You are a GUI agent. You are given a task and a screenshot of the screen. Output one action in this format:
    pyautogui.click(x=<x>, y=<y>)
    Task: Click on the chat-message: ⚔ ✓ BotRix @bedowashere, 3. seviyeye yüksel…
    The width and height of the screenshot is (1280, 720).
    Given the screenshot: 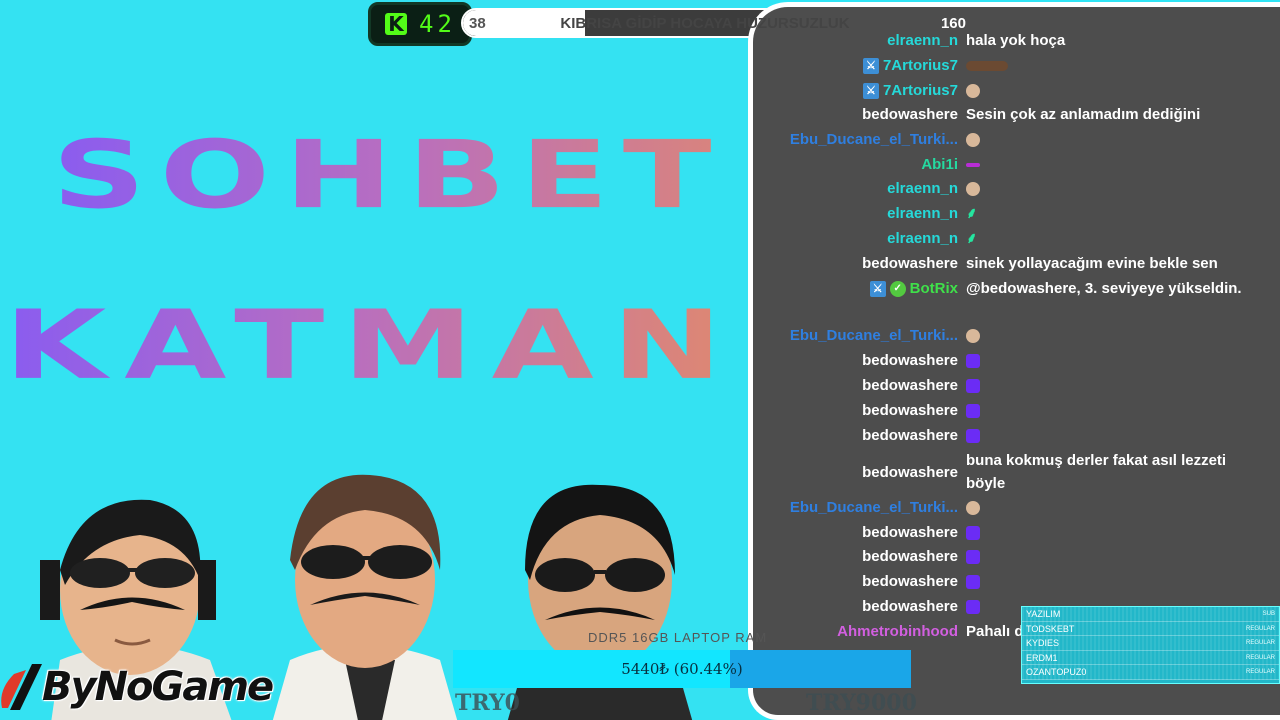 What is the action you would take?
    pyautogui.click(x=1013, y=288)
    